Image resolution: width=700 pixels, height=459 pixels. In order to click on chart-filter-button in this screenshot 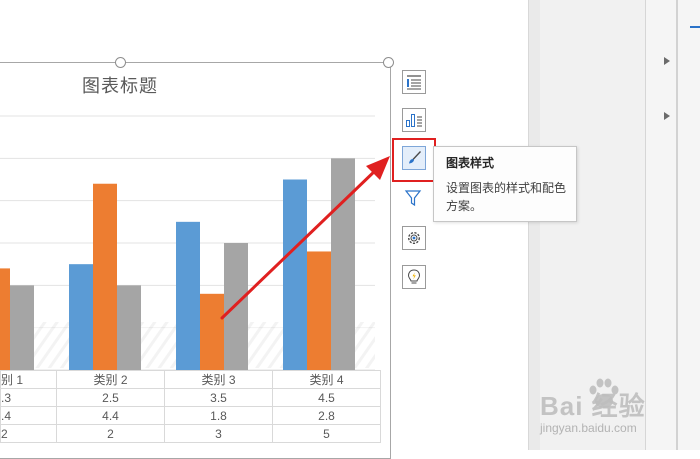, I will do `click(414, 199)`.